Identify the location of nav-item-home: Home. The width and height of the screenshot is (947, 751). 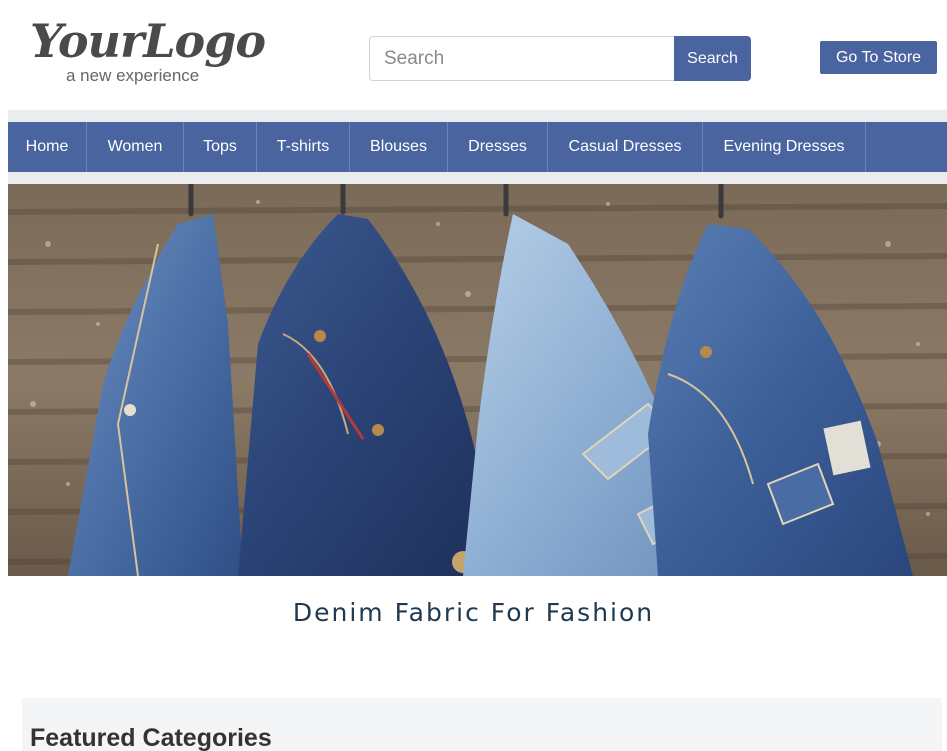
(47, 147).